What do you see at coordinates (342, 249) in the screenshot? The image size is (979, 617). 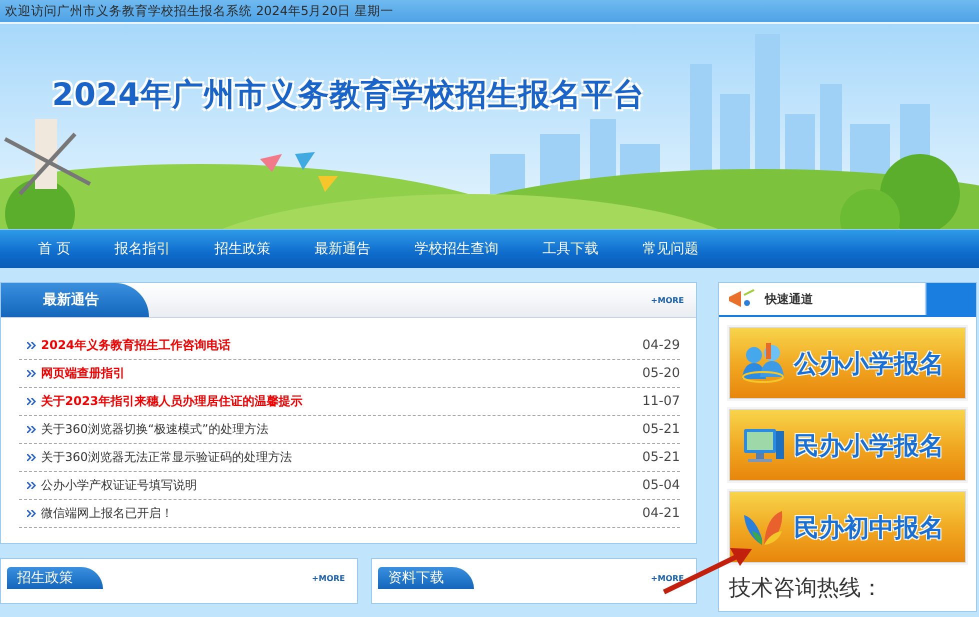 I see `nav-link: 最新通告` at bounding box center [342, 249].